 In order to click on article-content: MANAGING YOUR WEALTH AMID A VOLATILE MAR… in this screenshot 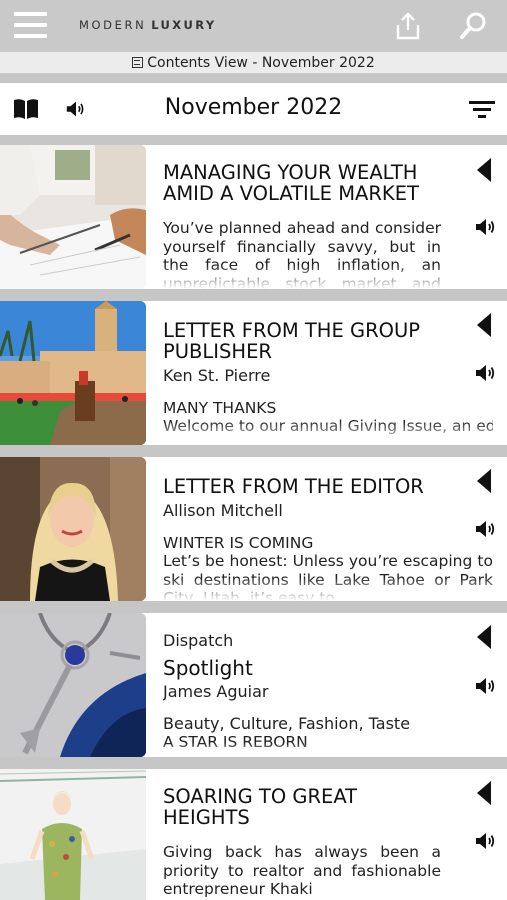, I will do `click(302, 225)`.